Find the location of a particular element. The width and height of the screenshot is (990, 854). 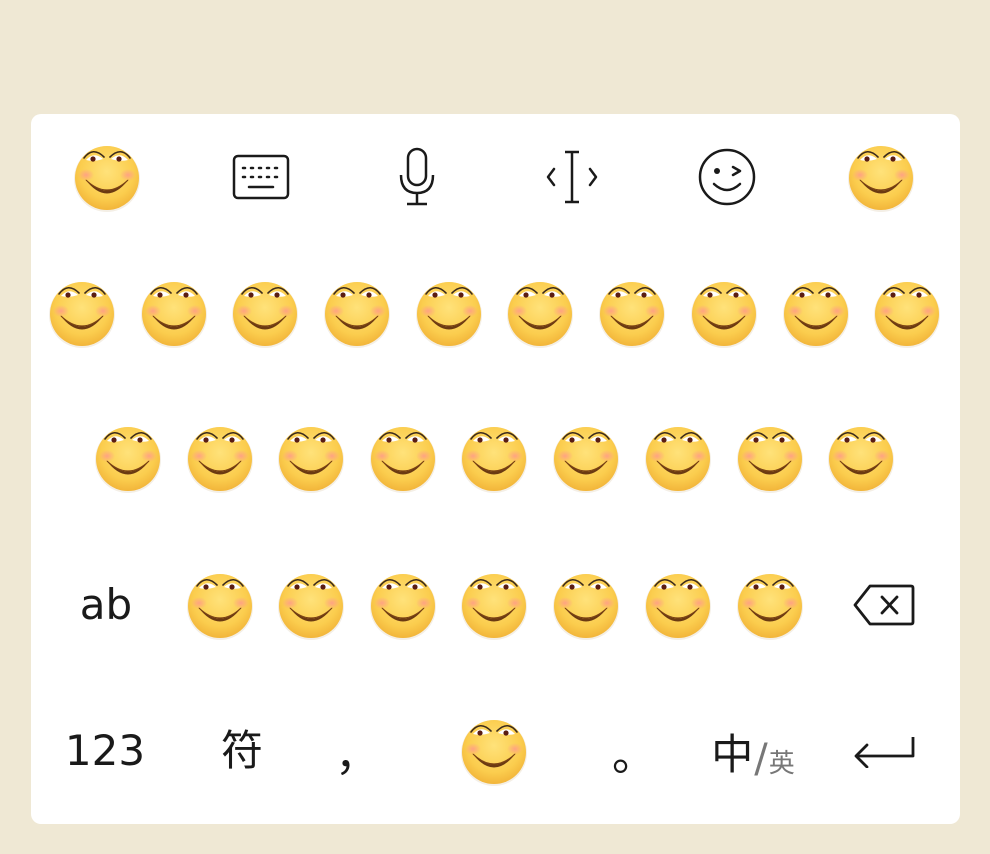

language-switch-key: 中 / 英 is located at coordinates (753, 751).